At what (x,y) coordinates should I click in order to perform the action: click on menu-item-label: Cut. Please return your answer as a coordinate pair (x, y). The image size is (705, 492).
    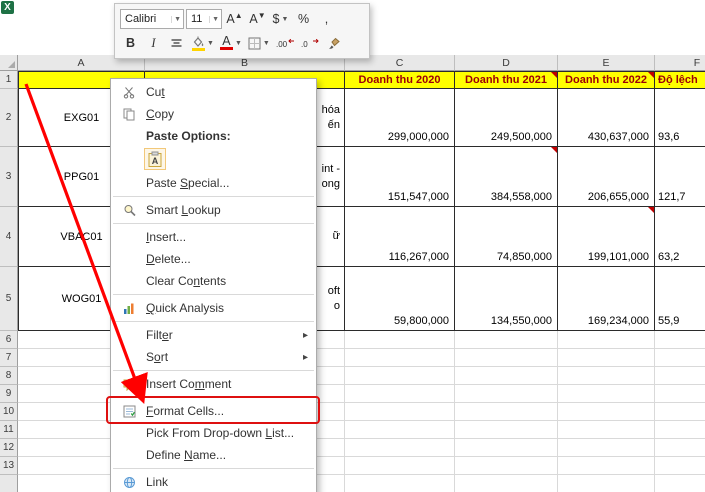
    Looking at the image, I should click on (155, 92).